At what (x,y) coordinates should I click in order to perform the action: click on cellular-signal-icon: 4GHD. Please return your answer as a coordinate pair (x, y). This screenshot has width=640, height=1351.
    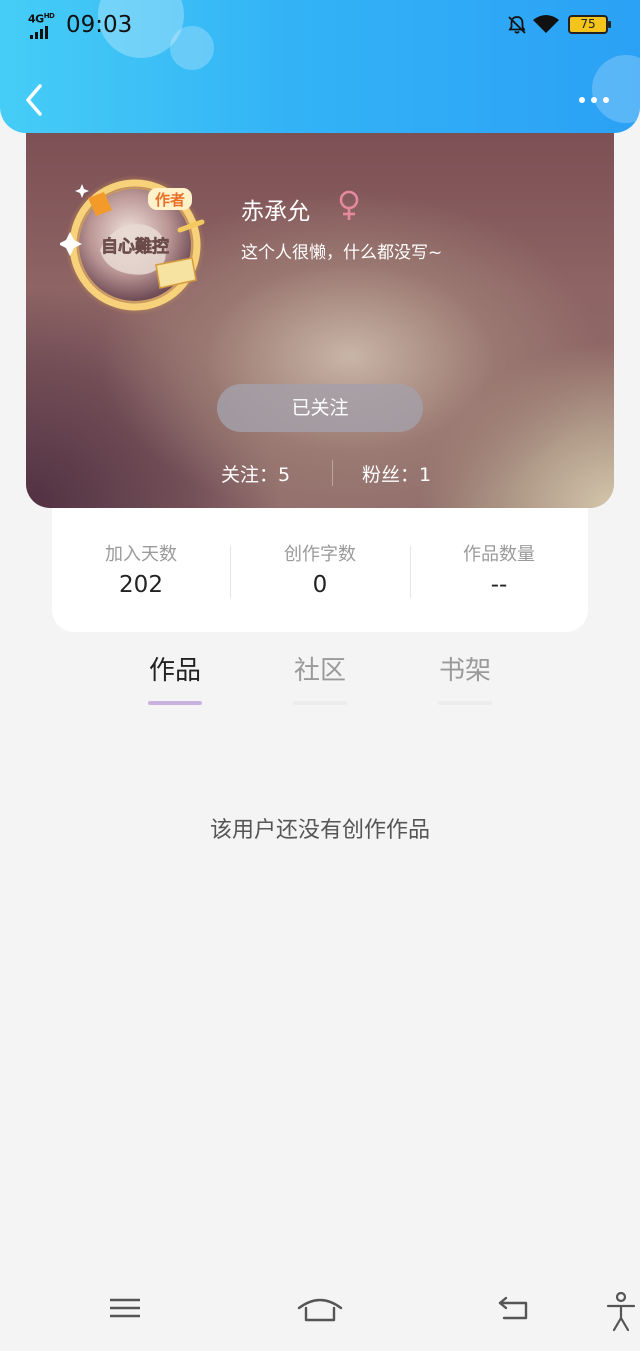
    Looking at the image, I should click on (44, 25).